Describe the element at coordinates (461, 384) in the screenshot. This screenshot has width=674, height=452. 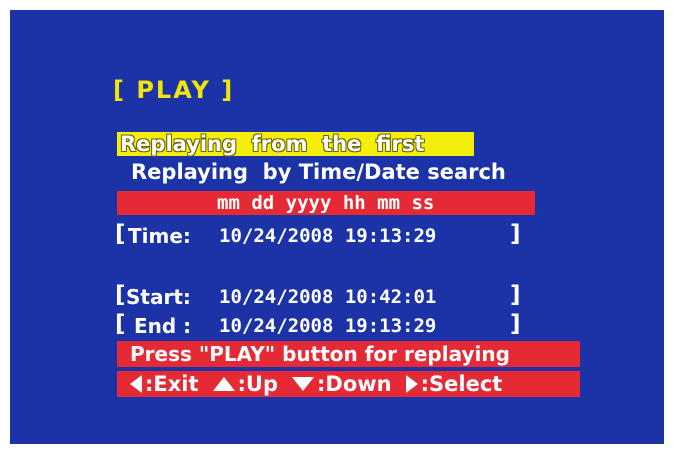
I see `nav-select-label: :Select` at that location.